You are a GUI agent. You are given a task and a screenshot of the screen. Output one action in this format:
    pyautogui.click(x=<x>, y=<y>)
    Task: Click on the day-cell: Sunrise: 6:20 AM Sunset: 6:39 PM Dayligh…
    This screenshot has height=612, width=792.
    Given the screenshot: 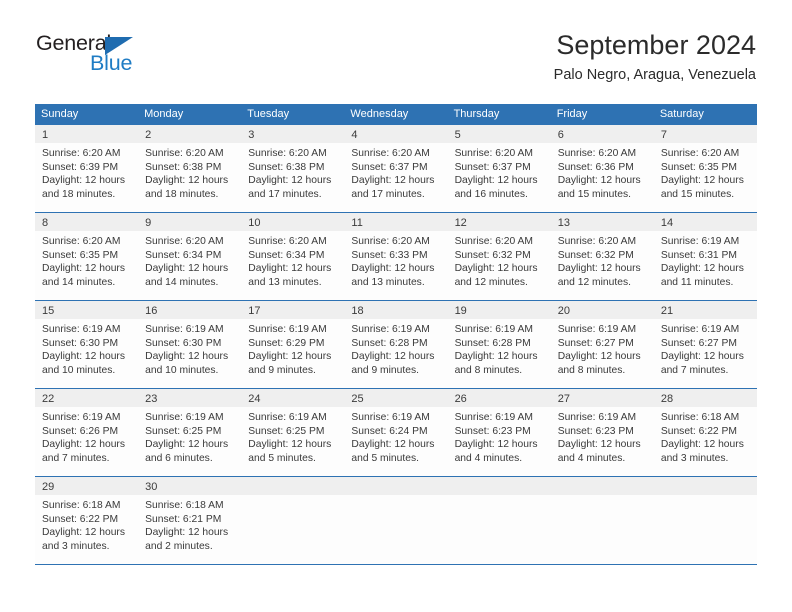 What is the action you would take?
    pyautogui.click(x=86, y=177)
    